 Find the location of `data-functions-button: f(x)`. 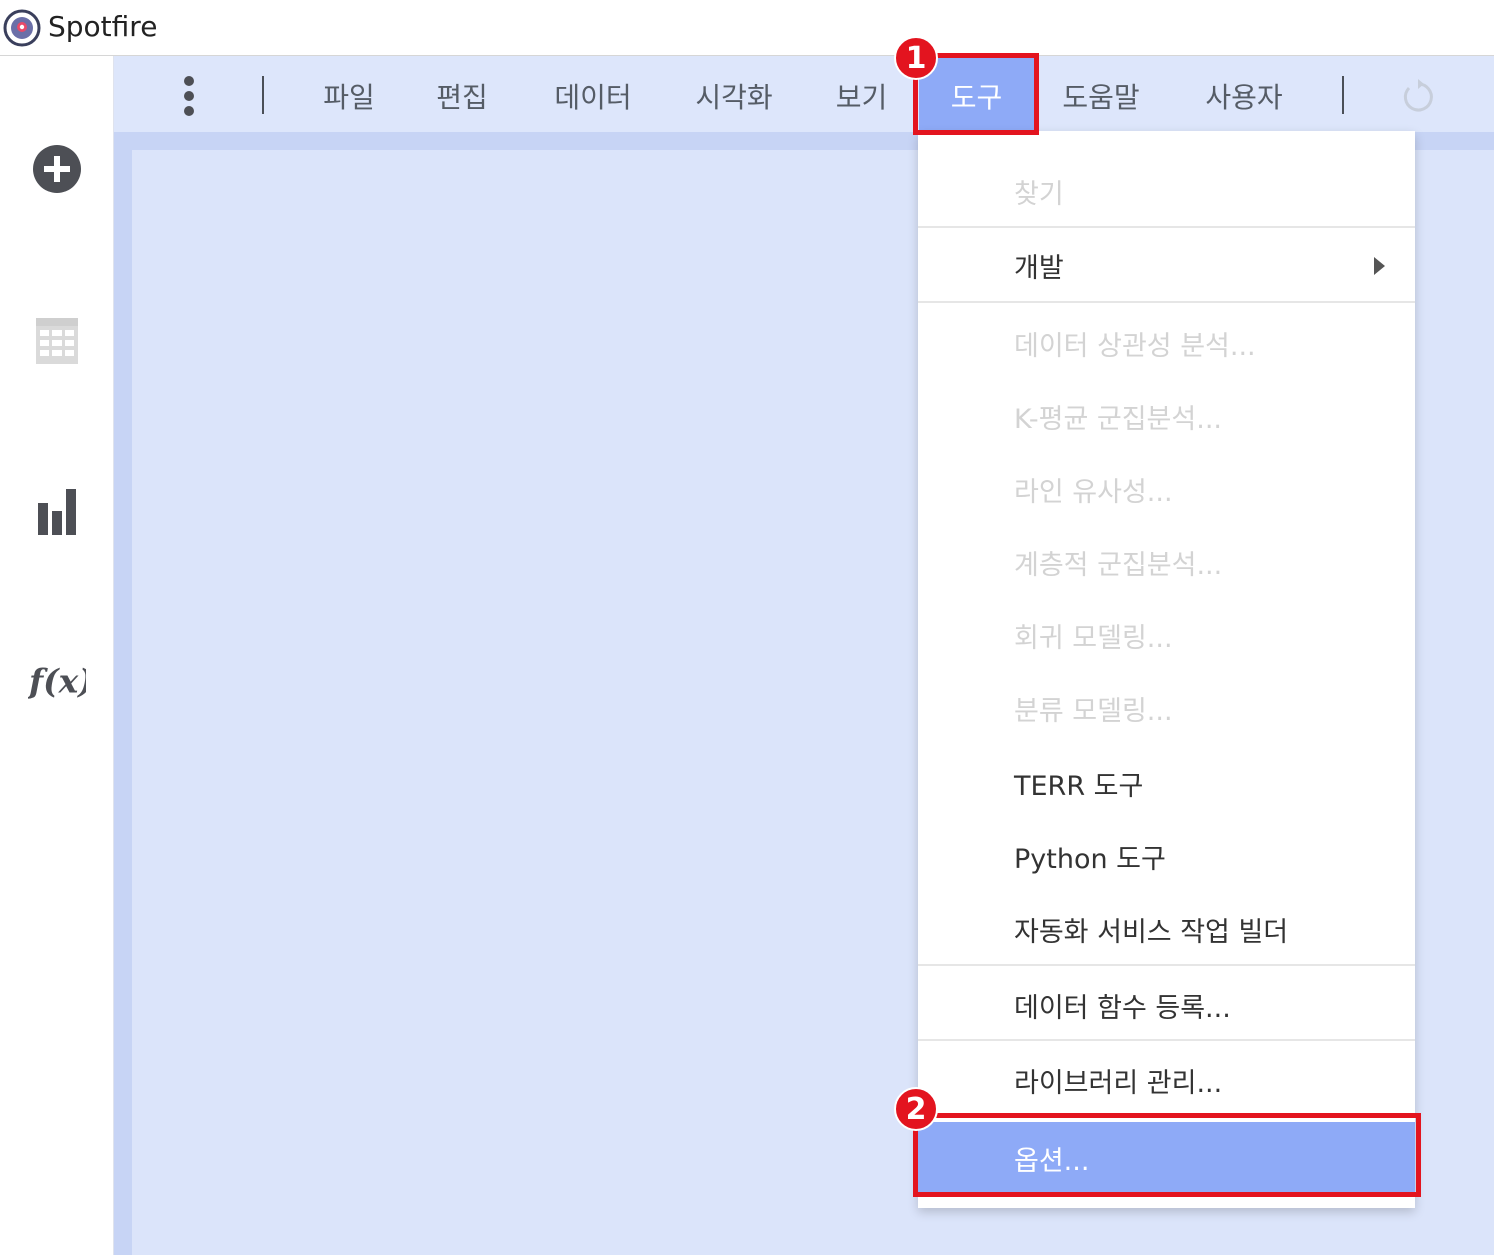

data-functions-button: f(x) is located at coordinates (57, 681).